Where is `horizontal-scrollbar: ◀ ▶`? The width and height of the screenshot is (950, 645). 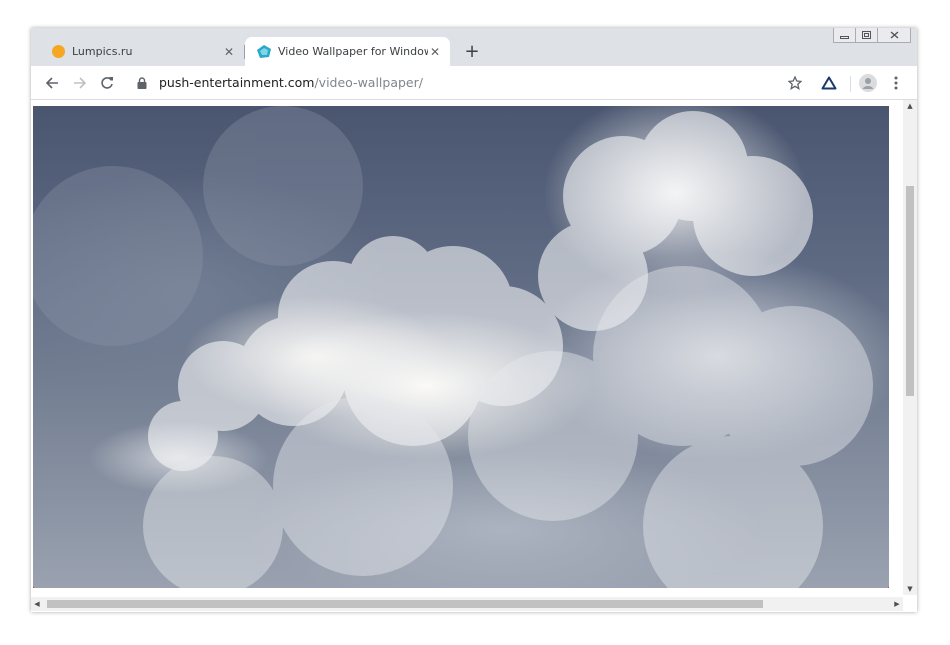 horizontal-scrollbar: ◀ ▶ is located at coordinates (467, 604).